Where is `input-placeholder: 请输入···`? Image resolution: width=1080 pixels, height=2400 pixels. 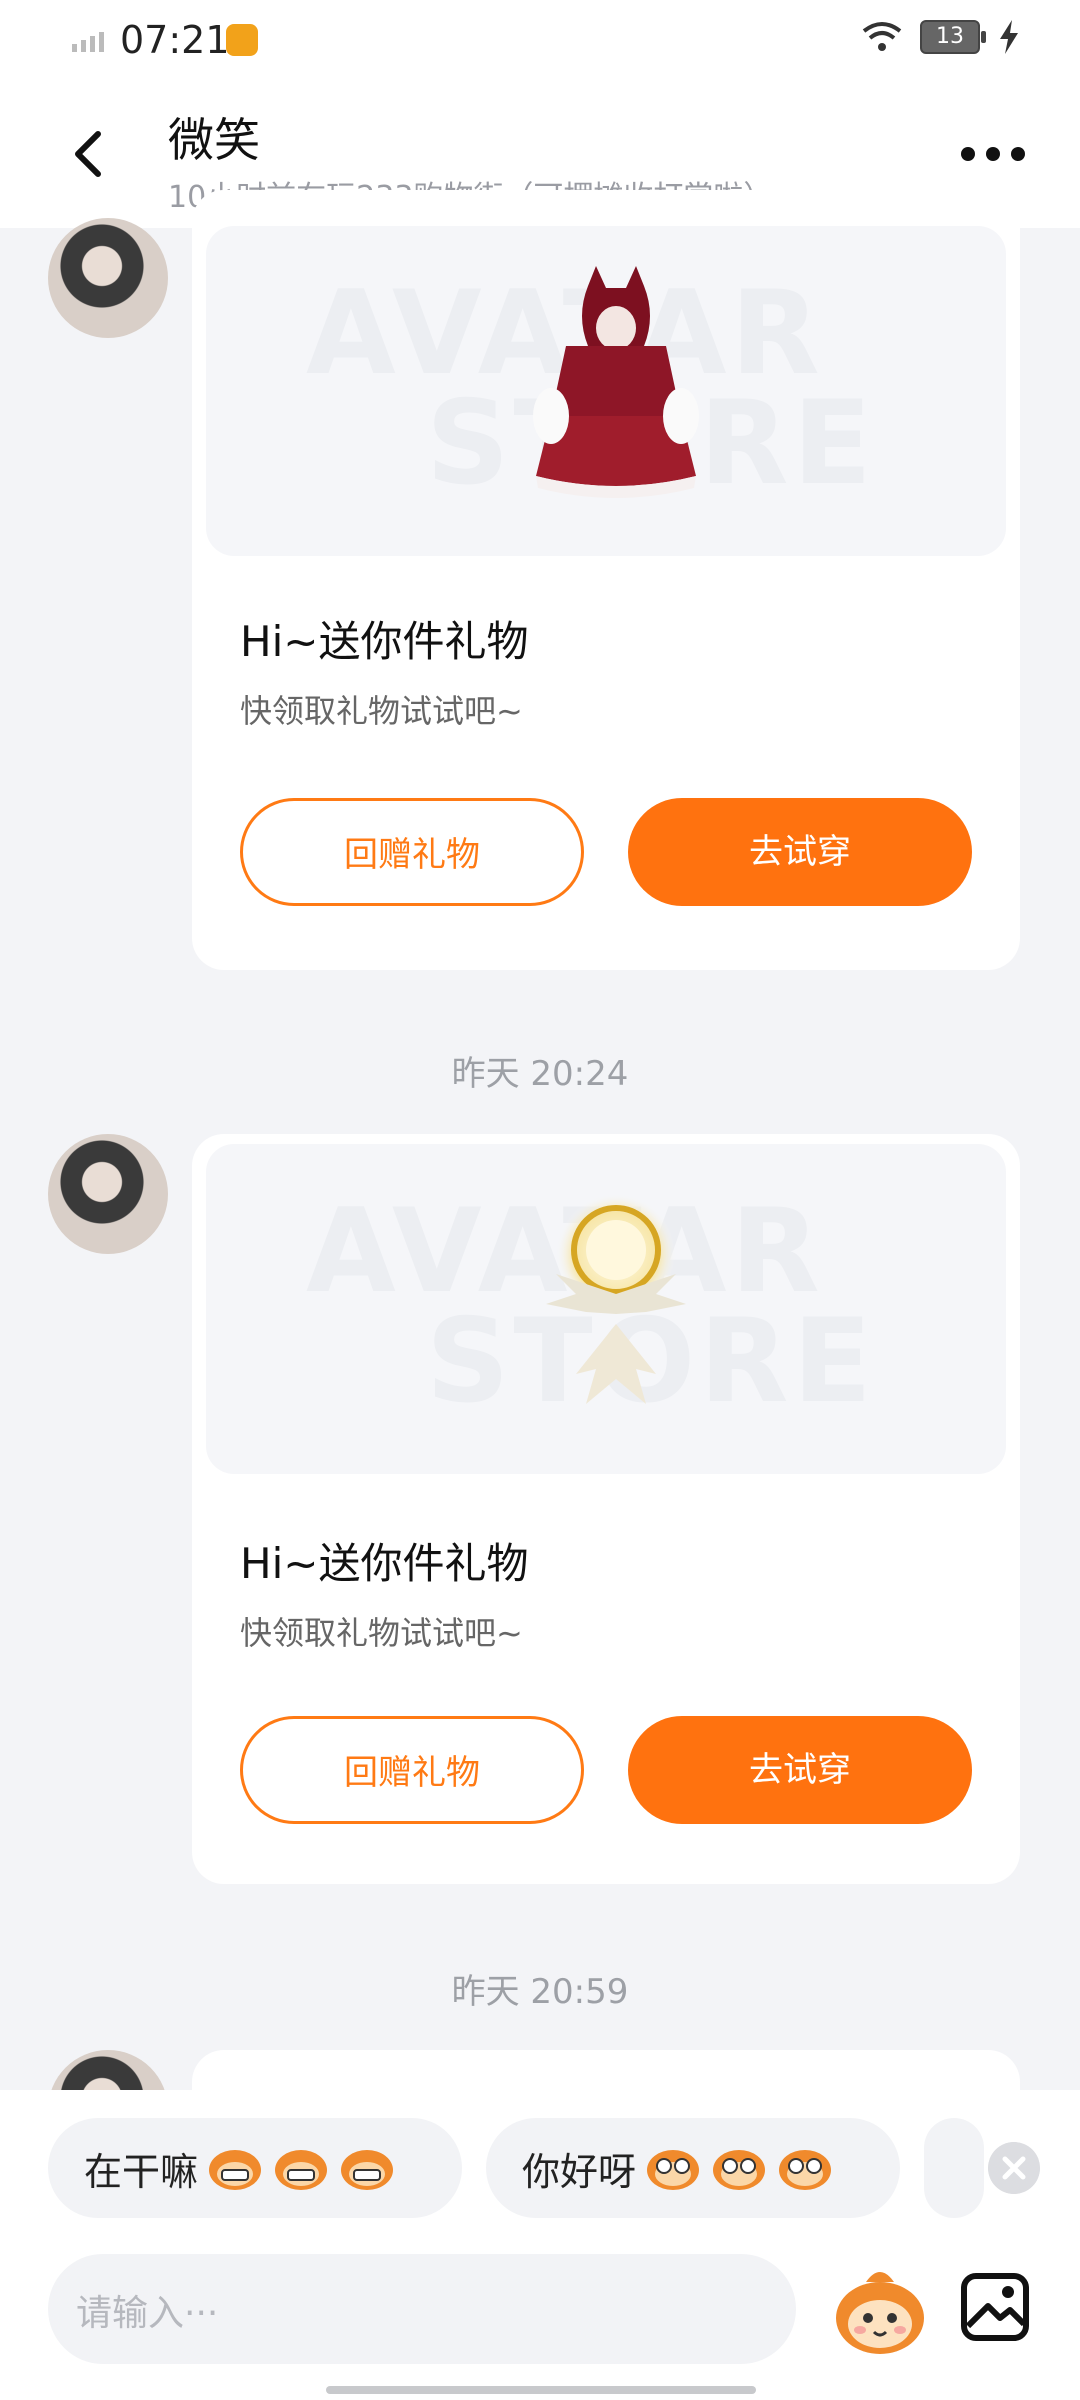
input-placeholder: 请输入··· is located at coordinates (147, 2313).